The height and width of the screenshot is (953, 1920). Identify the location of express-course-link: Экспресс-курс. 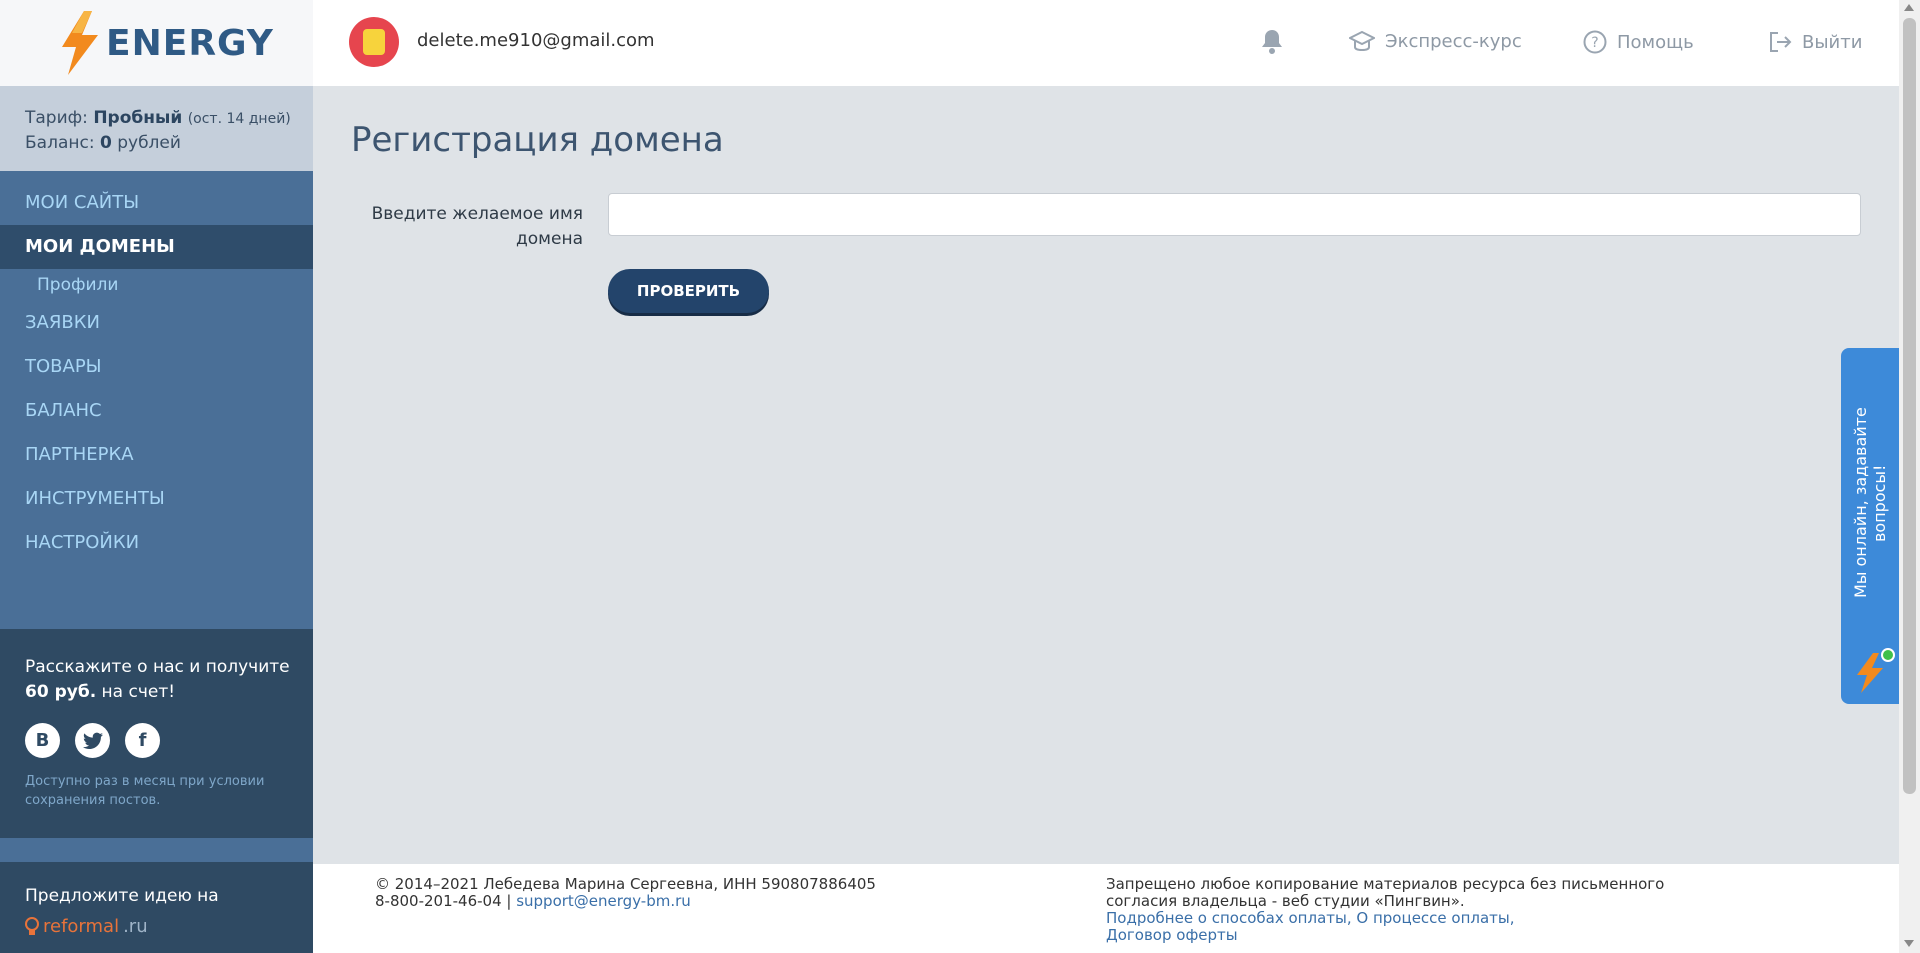
(1435, 41).